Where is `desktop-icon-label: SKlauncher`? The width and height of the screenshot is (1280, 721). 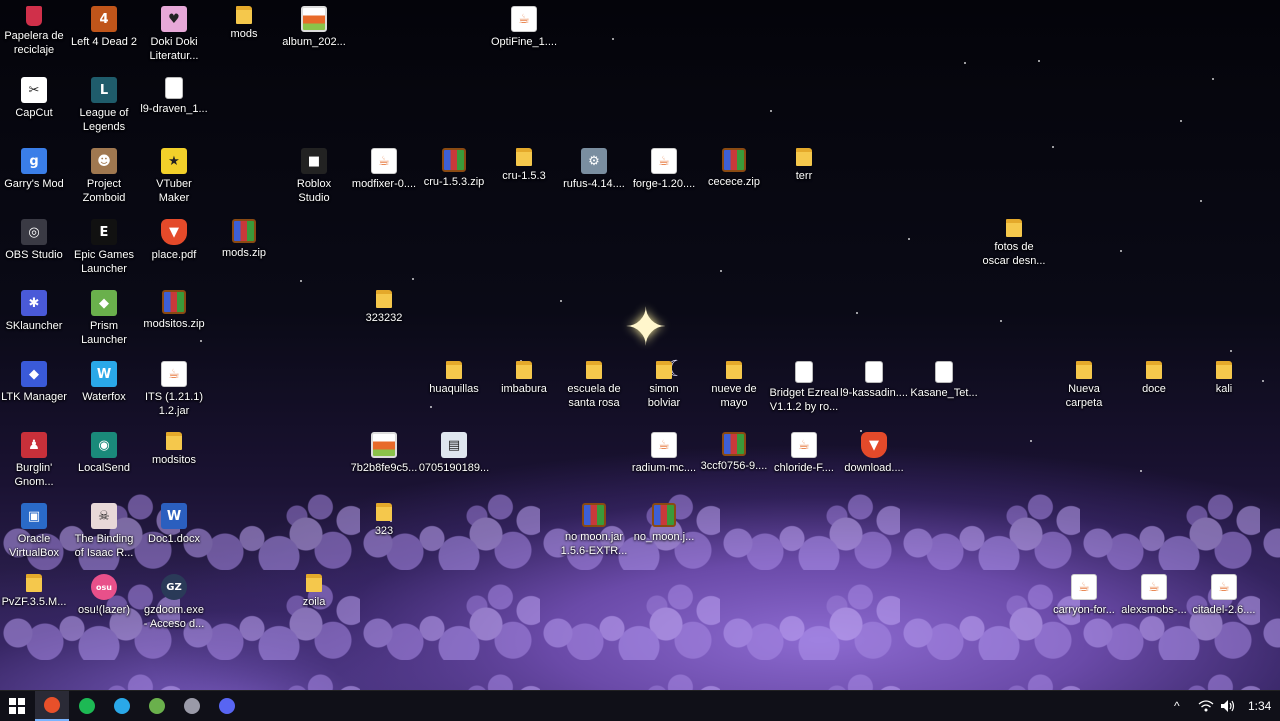 desktop-icon-label: SKlauncher is located at coordinates (34, 326).